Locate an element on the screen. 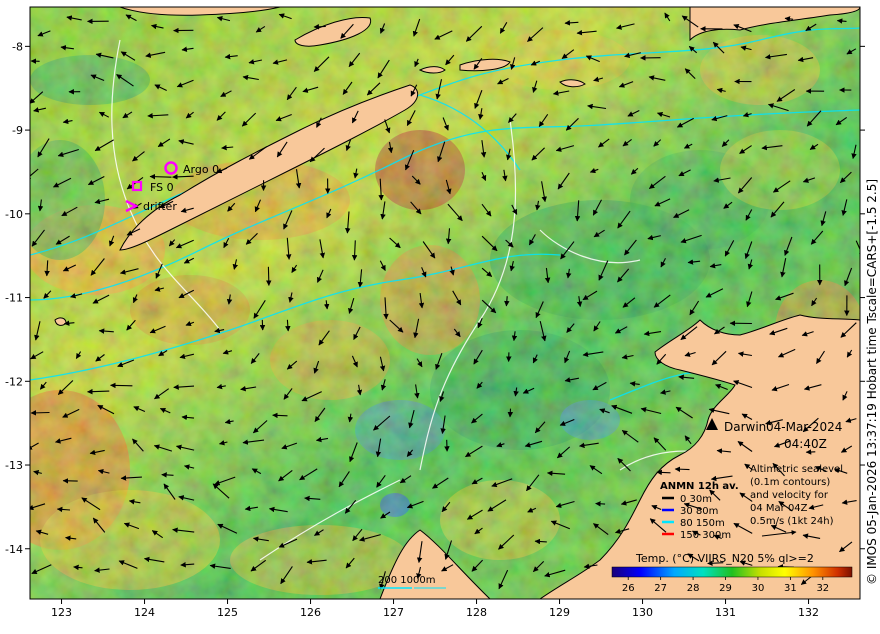 This screenshot has width=880, height=634. x-tick-label: 129 is located at coordinates (559, 612).